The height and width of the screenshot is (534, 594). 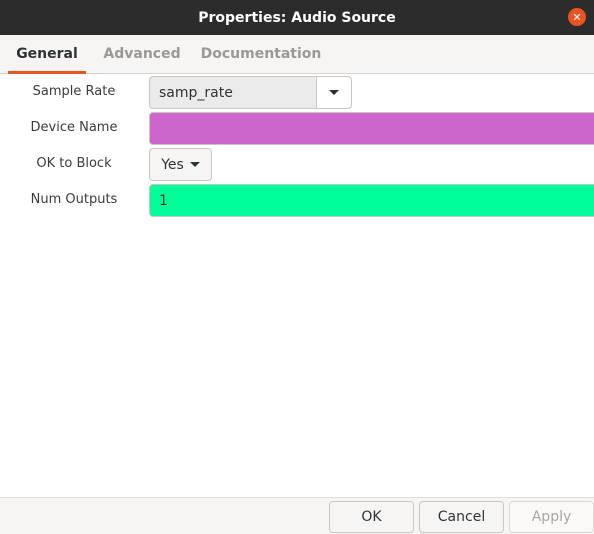 What do you see at coordinates (297, 515) in the screenshot?
I see `dialog-button-bar: OK Cancel Apply` at bounding box center [297, 515].